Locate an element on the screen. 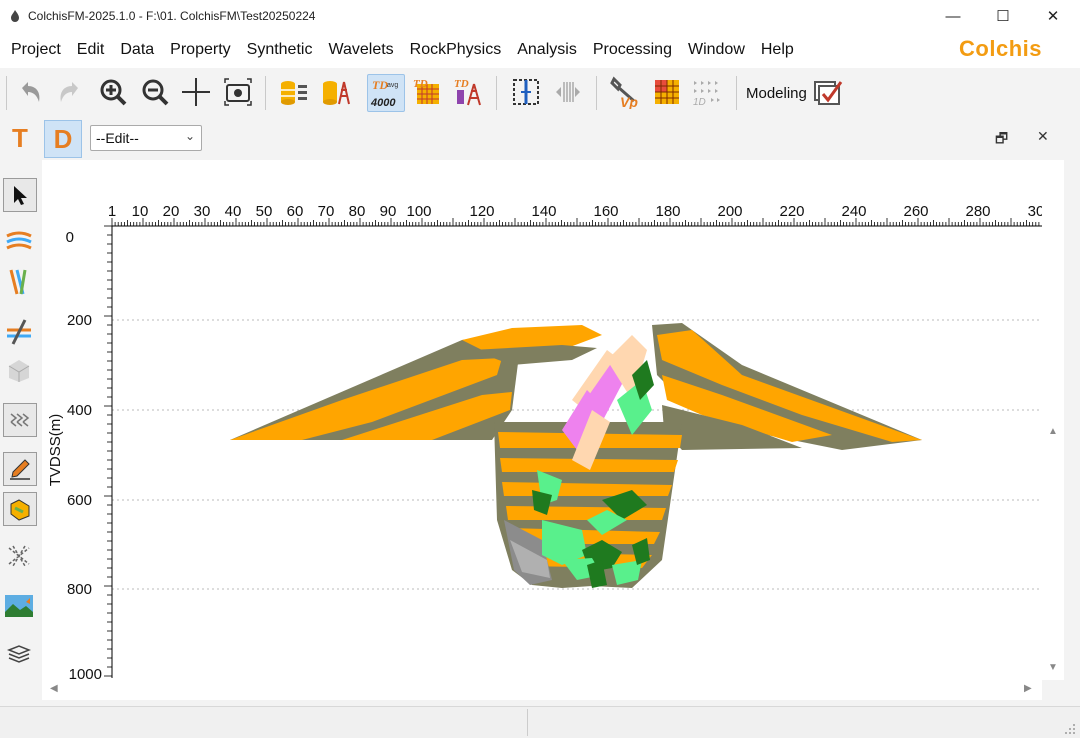  fill-tool-button is located at coordinates (20, 509).